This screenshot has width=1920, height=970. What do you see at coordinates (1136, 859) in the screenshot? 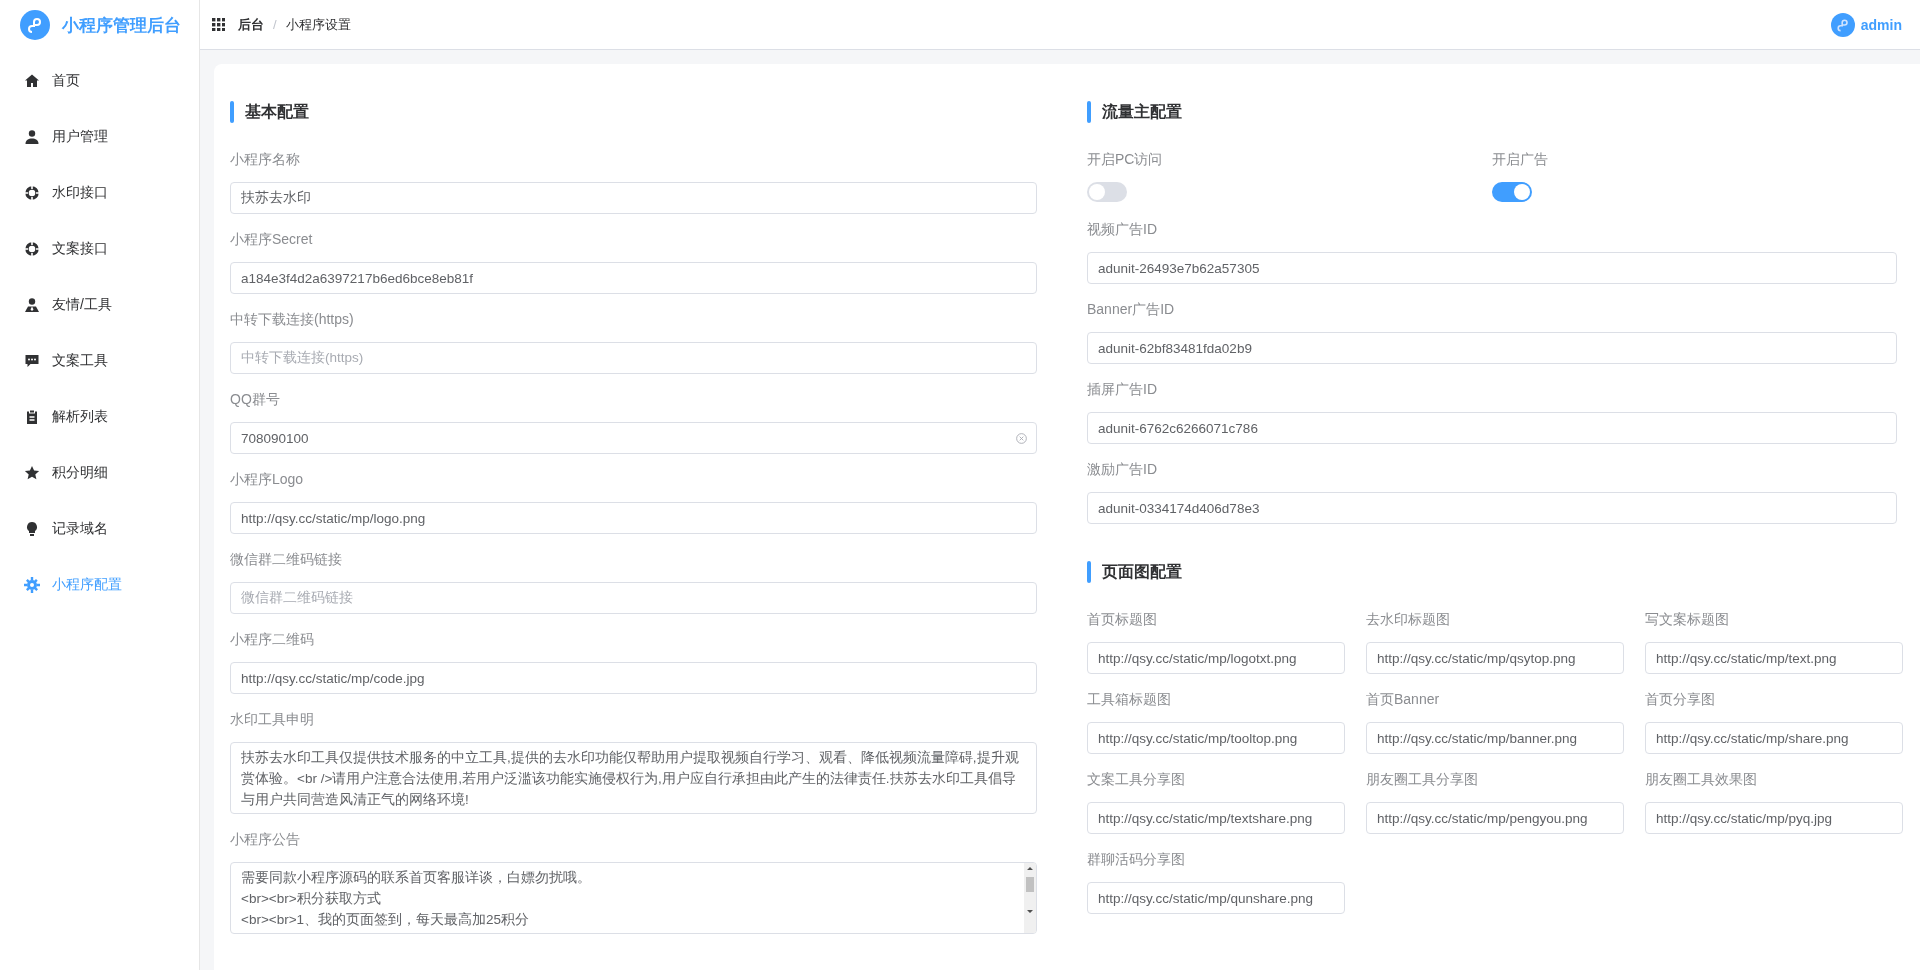
I see `field-label: 群聊活码分享图` at bounding box center [1136, 859].